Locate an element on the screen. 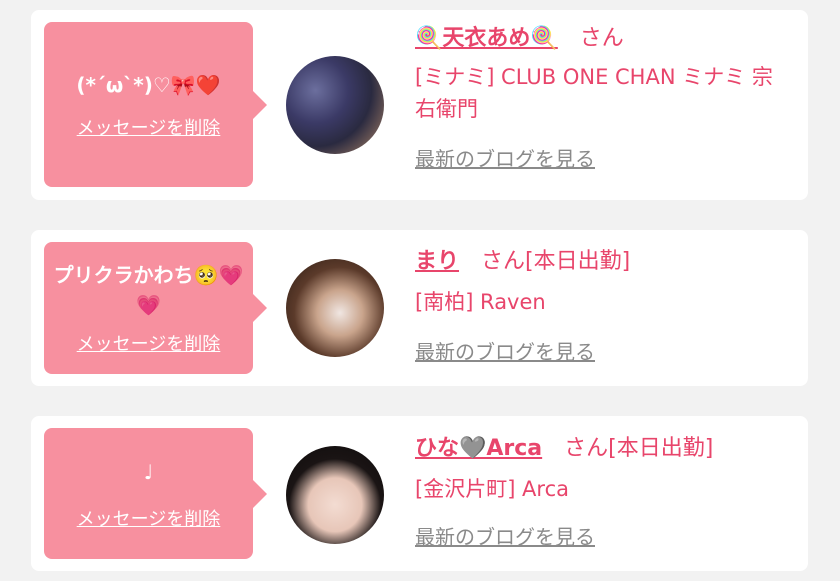 This screenshot has height=581, width=840. name-line: まり さん[本日出勤] is located at coordinates (603, 262).